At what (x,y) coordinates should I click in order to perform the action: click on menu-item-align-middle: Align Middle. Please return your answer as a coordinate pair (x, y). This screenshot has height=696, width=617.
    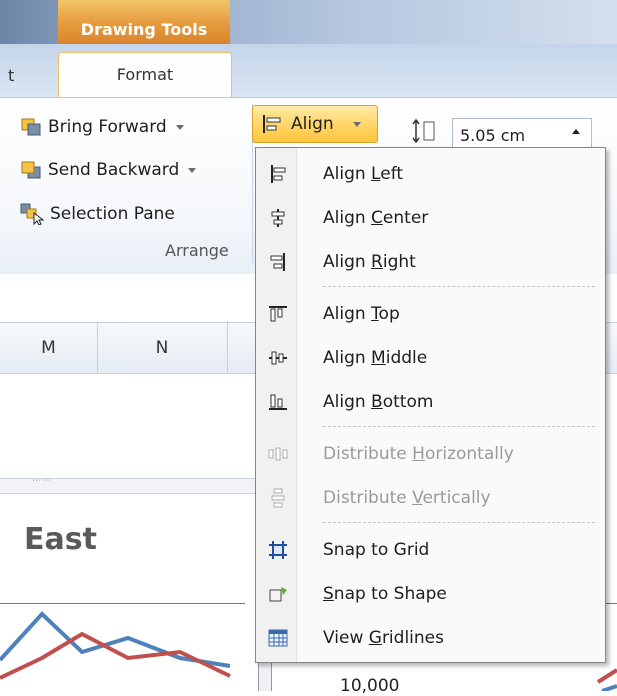
    Looking at the image, I should click on (430, 358).